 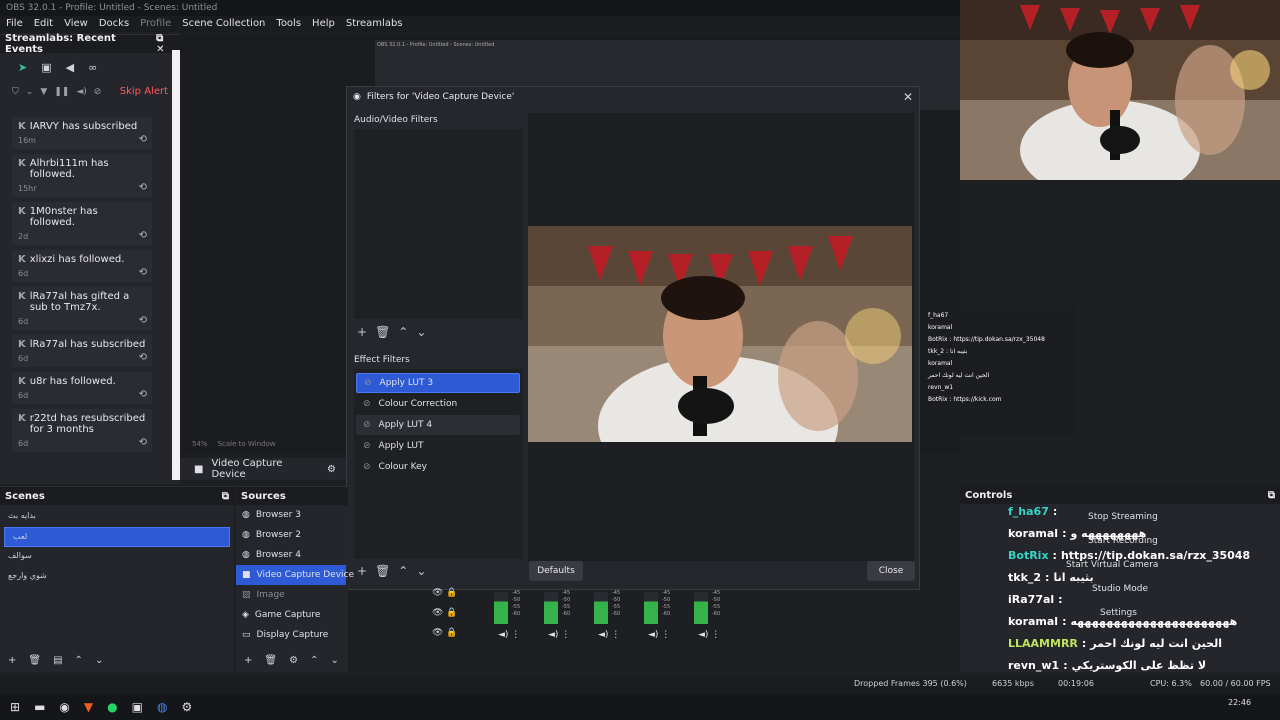 I want to click on menu-item-edit: Edit, so click(x=43, y=24).